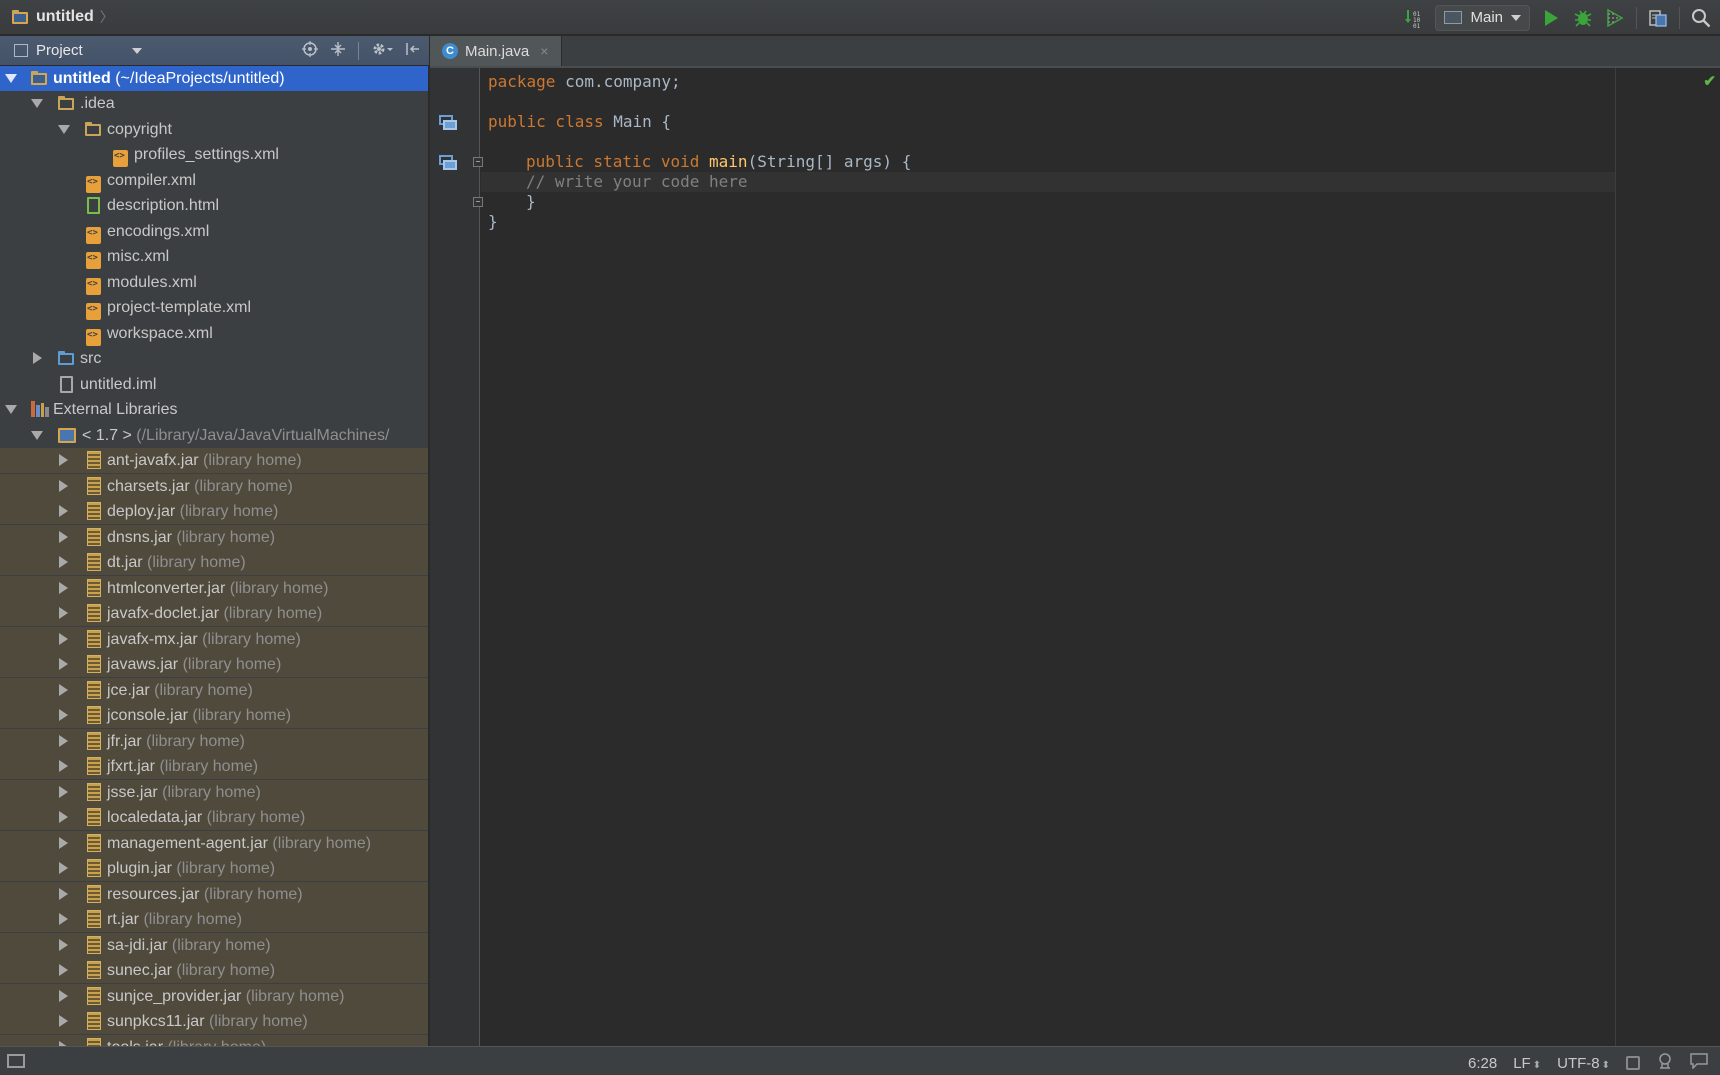 This screenshot has height=1075, width=1720. What do you see at coordinates (214, 562) in the screenshot?
I see `tree-node-library-jar: dt.jar (library home)` at bounding box center [214, 562].